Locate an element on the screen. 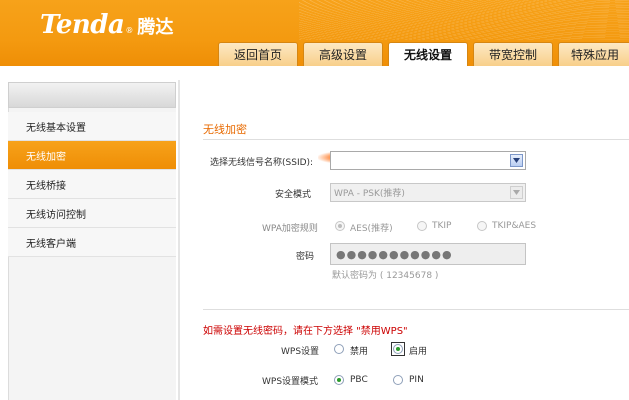  ssid-label: 选择无线信号名称(SSID): is located at coordinates (262, 163).